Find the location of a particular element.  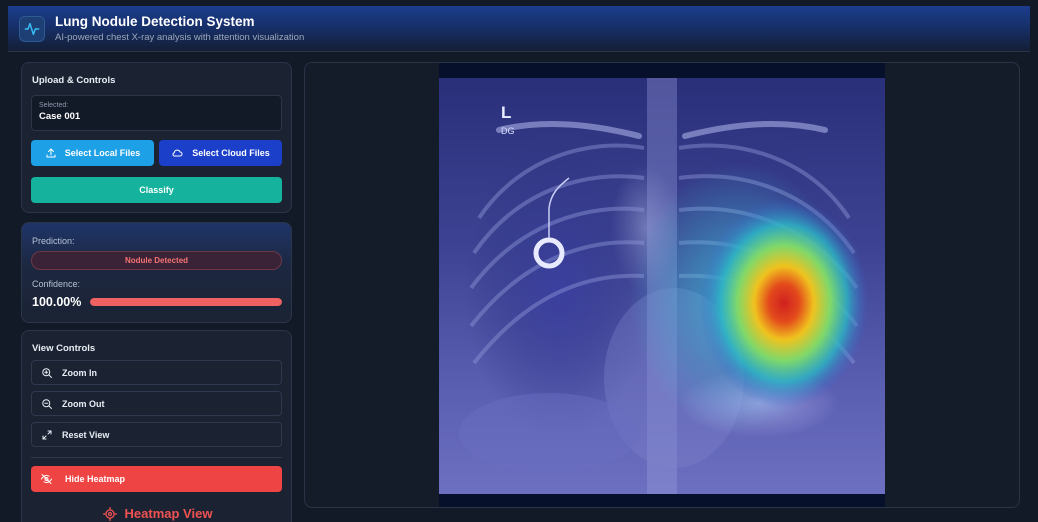

confidence-bar-fill is located at coordinates (186, 302).